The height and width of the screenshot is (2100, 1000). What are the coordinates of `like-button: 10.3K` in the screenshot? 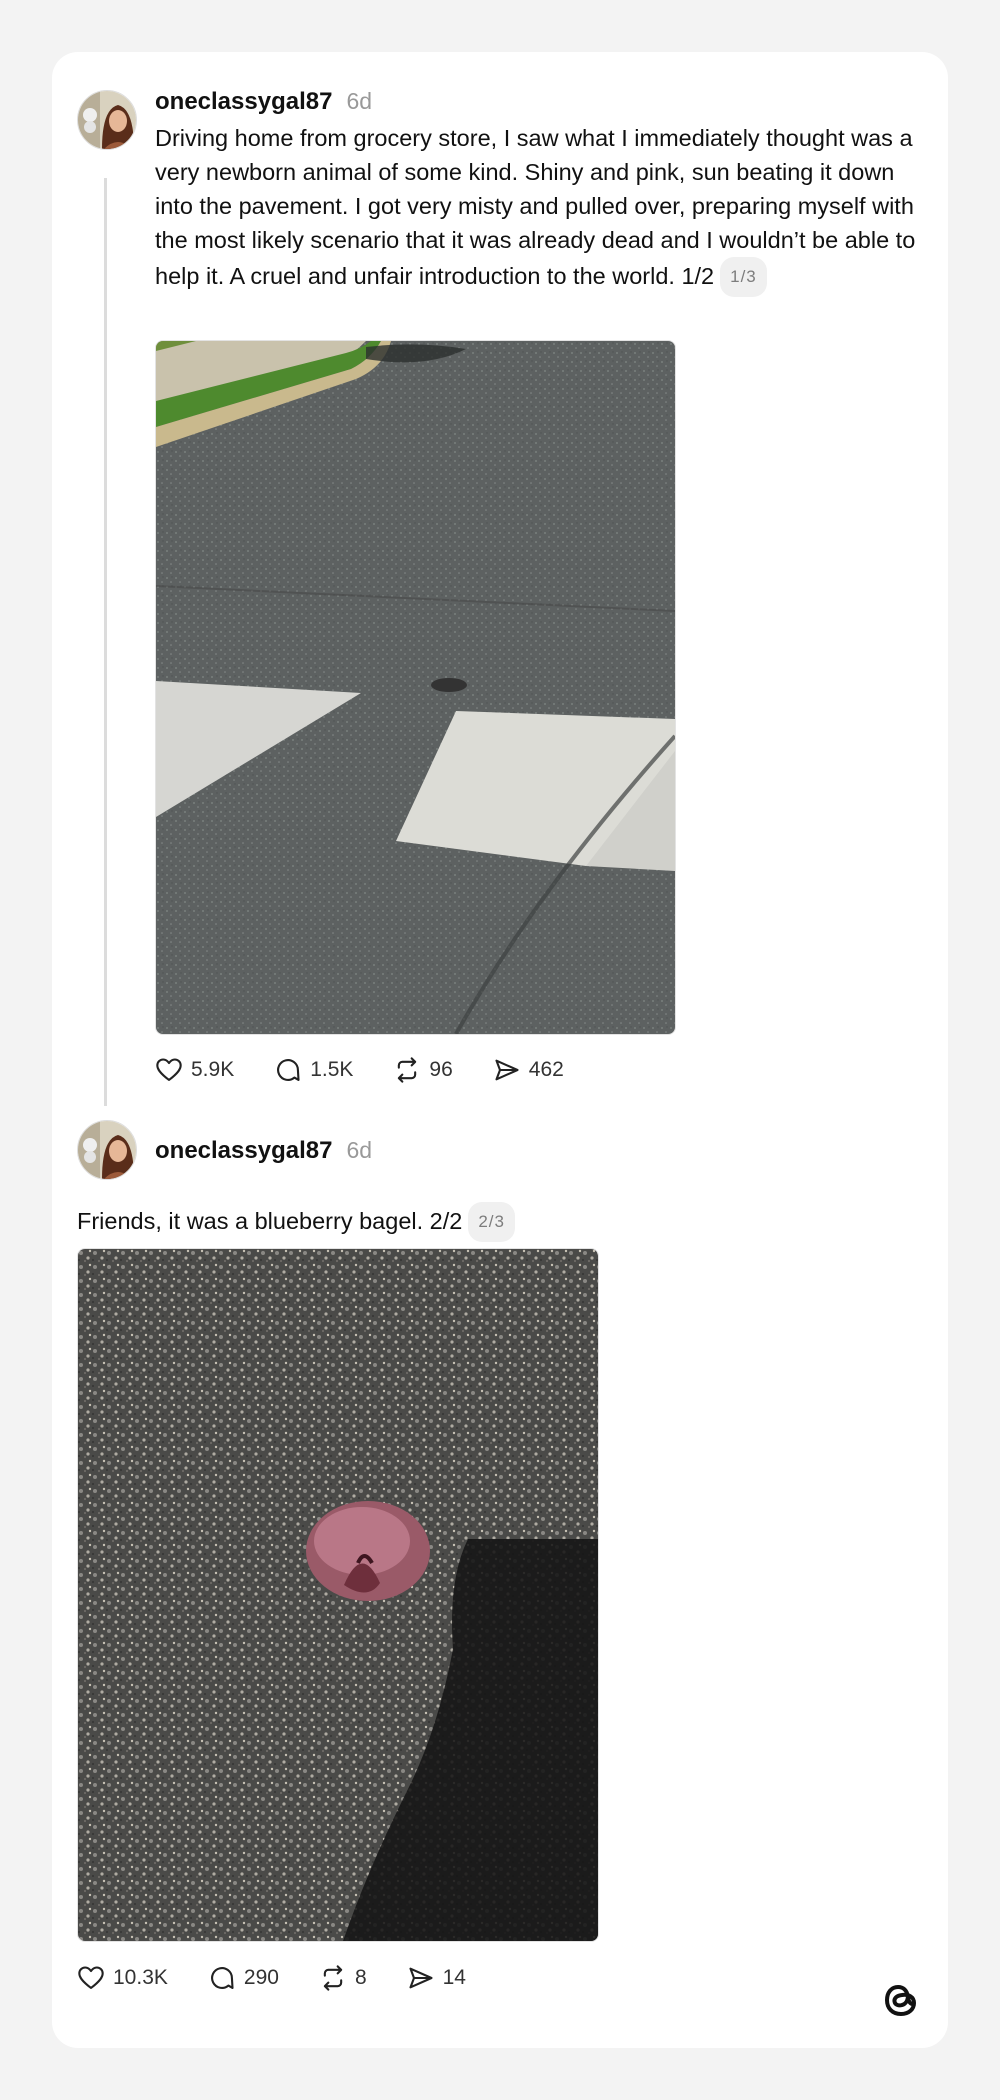 It's located at (122, 1978).